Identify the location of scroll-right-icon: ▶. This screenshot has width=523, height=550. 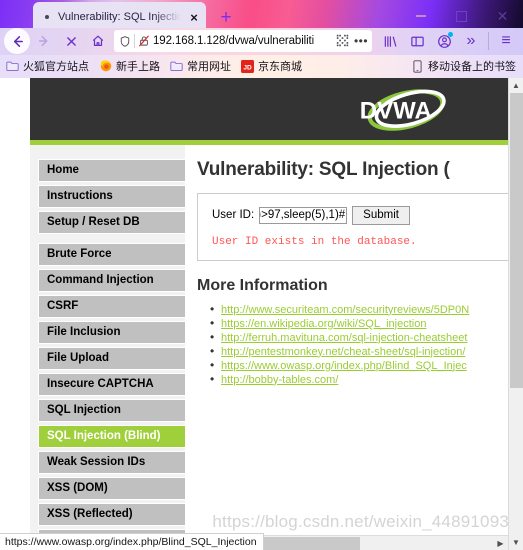
(500, 543).